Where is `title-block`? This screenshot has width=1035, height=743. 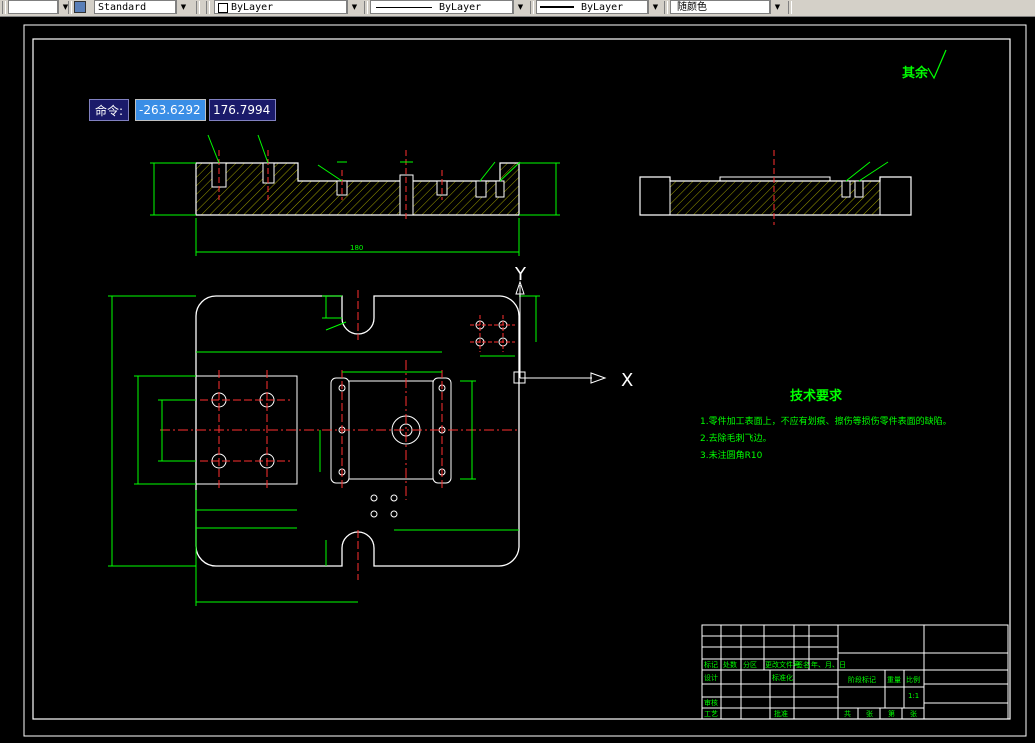 title-block is located at coordinates (855, 672).